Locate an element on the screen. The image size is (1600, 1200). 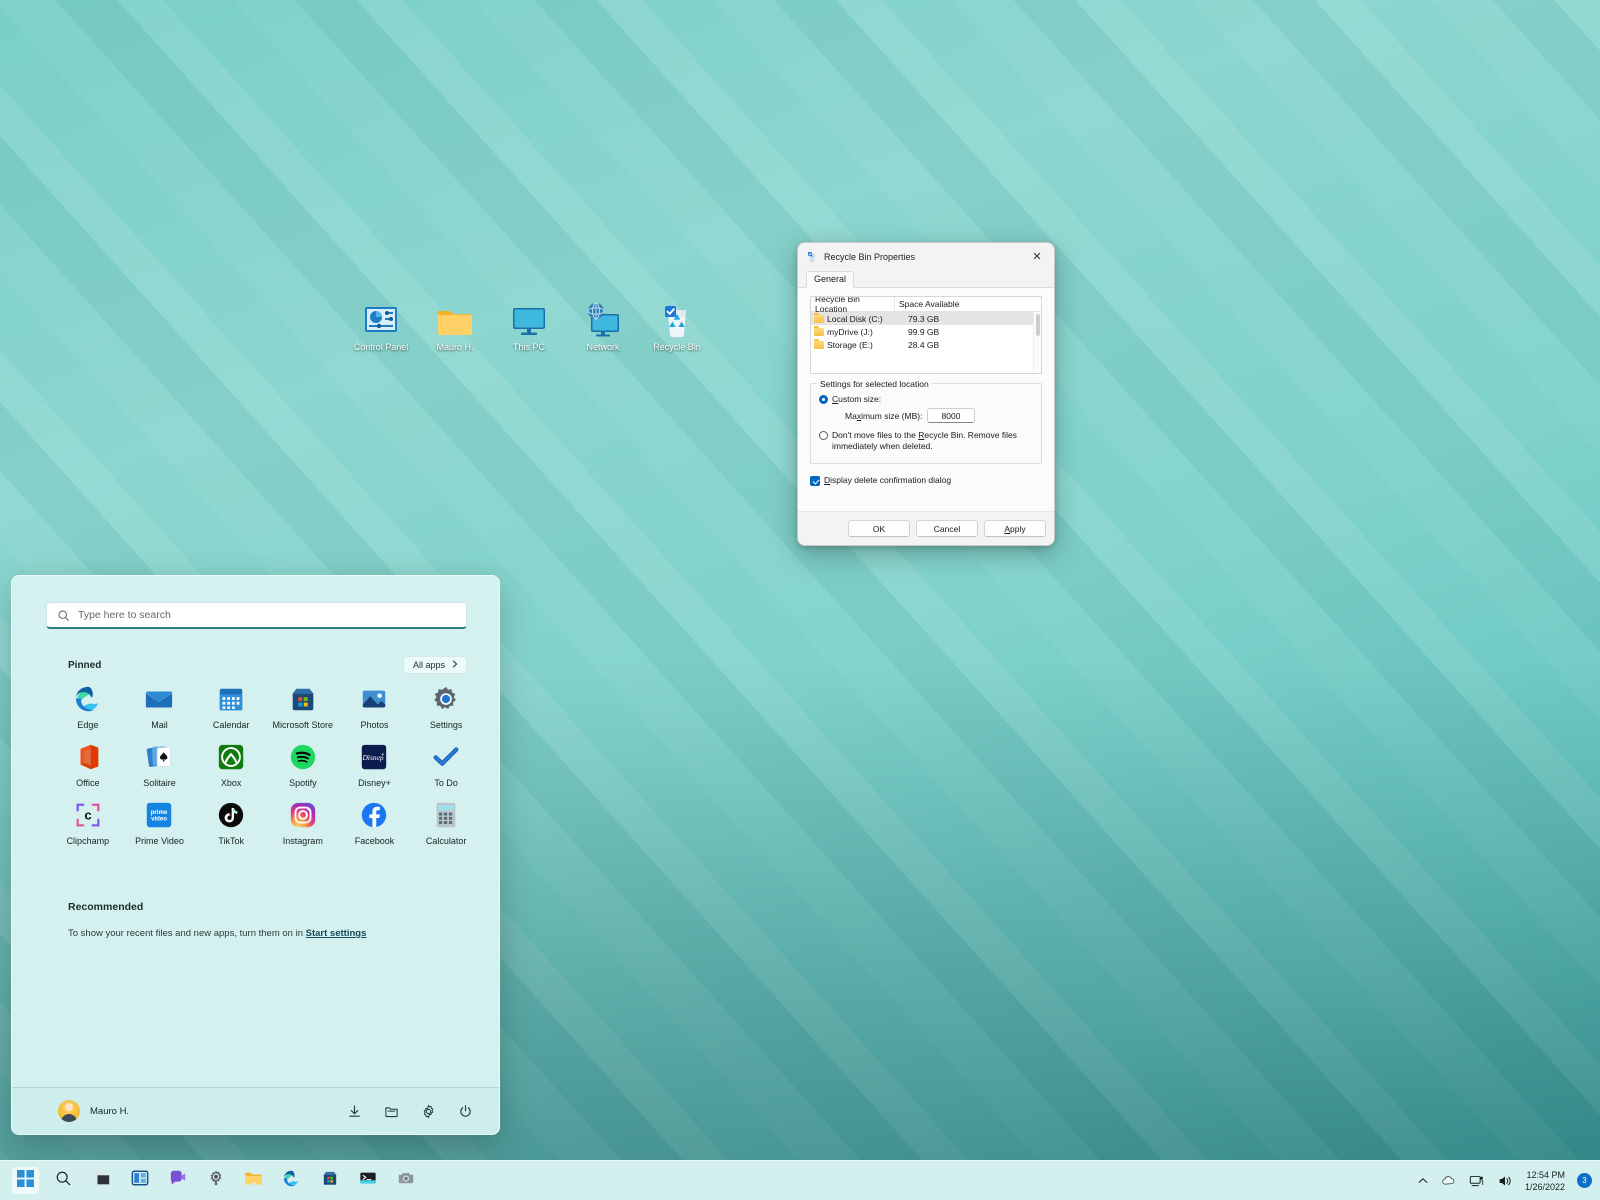
desktop-icon-control-panel: Control Panel is located at coordinates (381, 326).